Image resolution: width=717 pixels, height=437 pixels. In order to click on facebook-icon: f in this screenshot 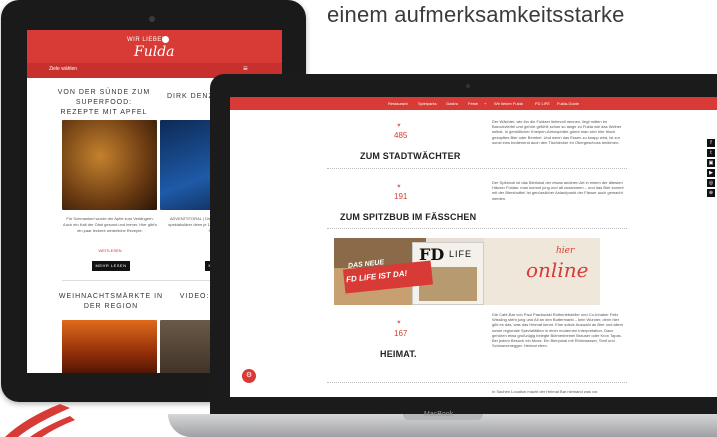, I will do `click(711, 143)`.